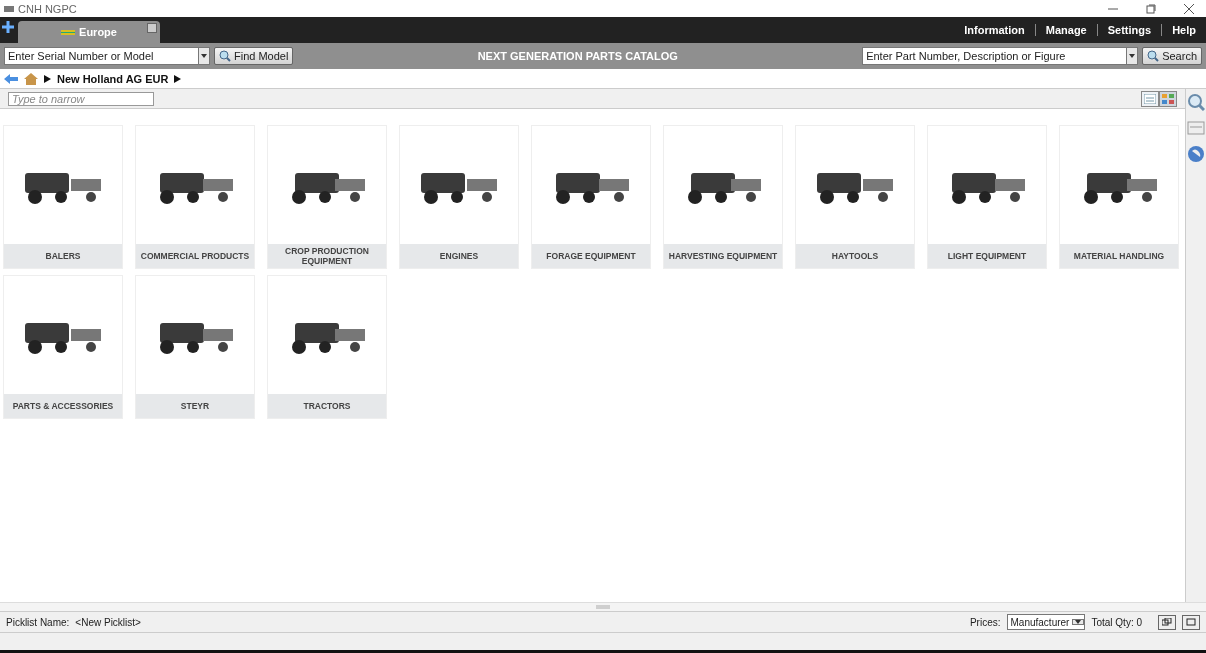 This screenshot has height=653, width=1206. I want to click on model-search-field: Enter Serial Number or Model, so click(101, 56).